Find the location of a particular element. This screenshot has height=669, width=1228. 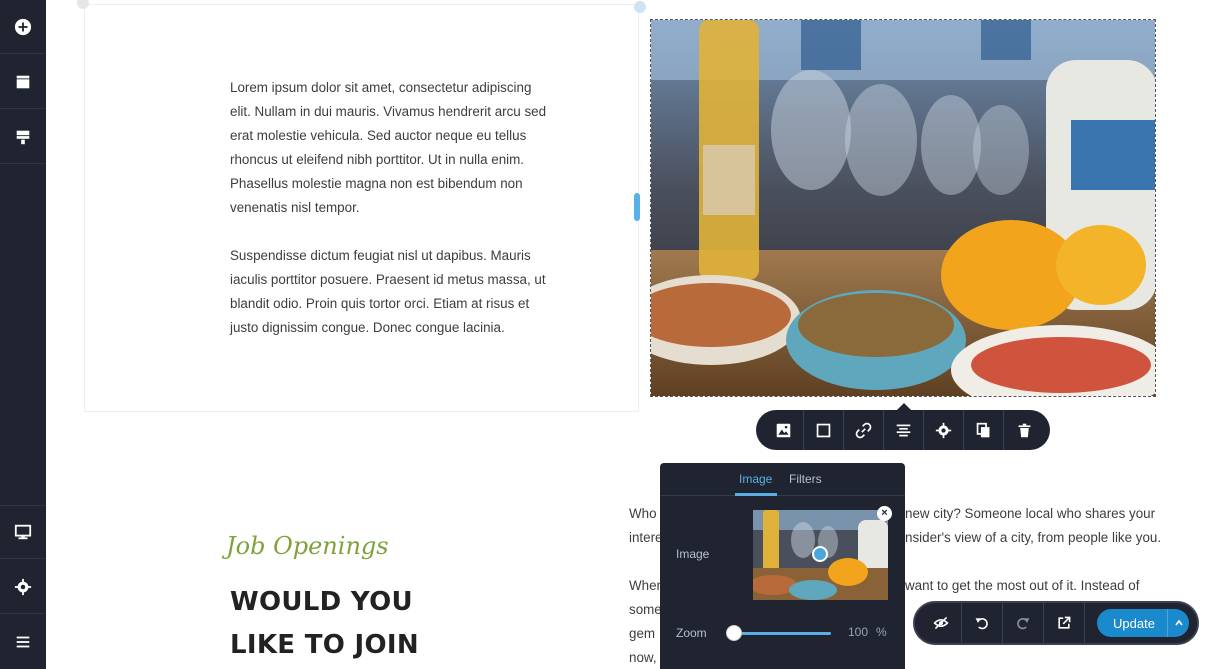

menu-icon is located at coordinates (23, 642).